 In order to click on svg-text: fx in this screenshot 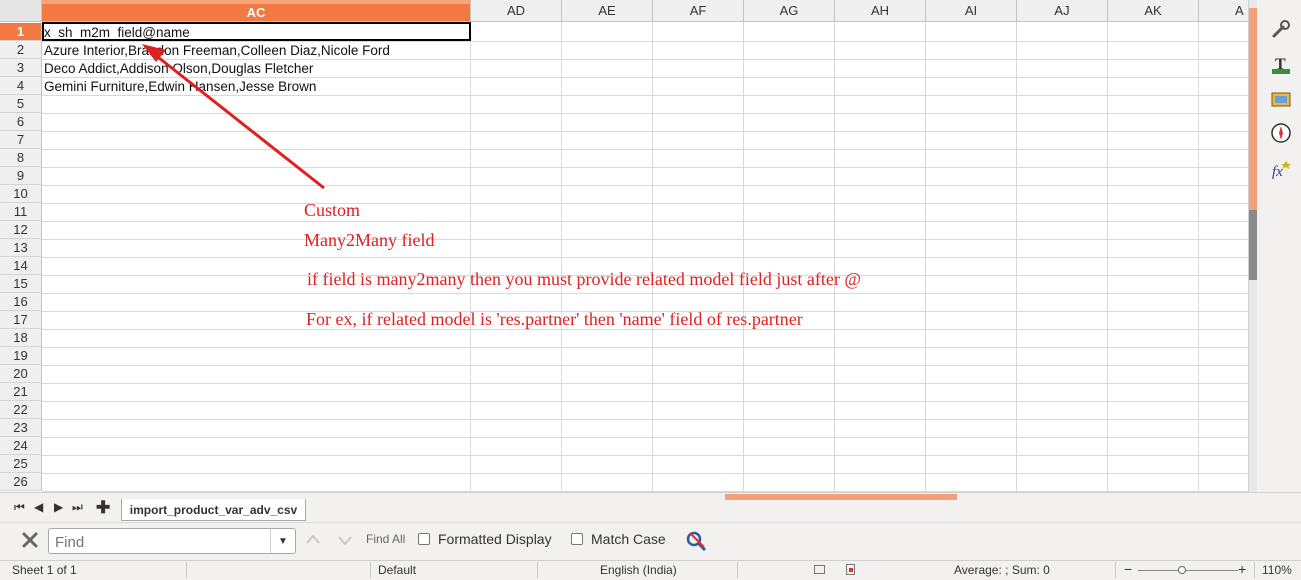, I will do `click(1277, 172)`.